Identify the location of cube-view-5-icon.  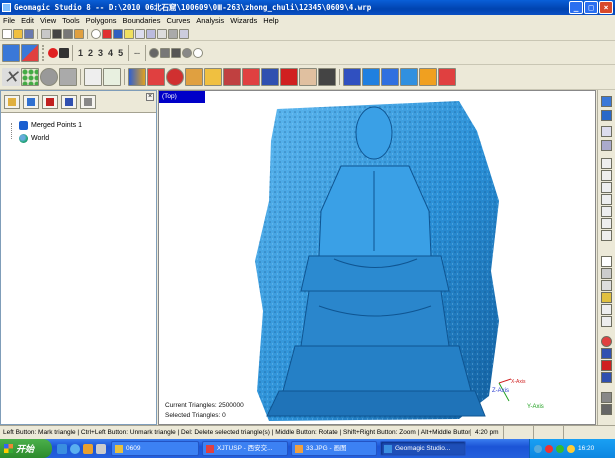
(606, 211).